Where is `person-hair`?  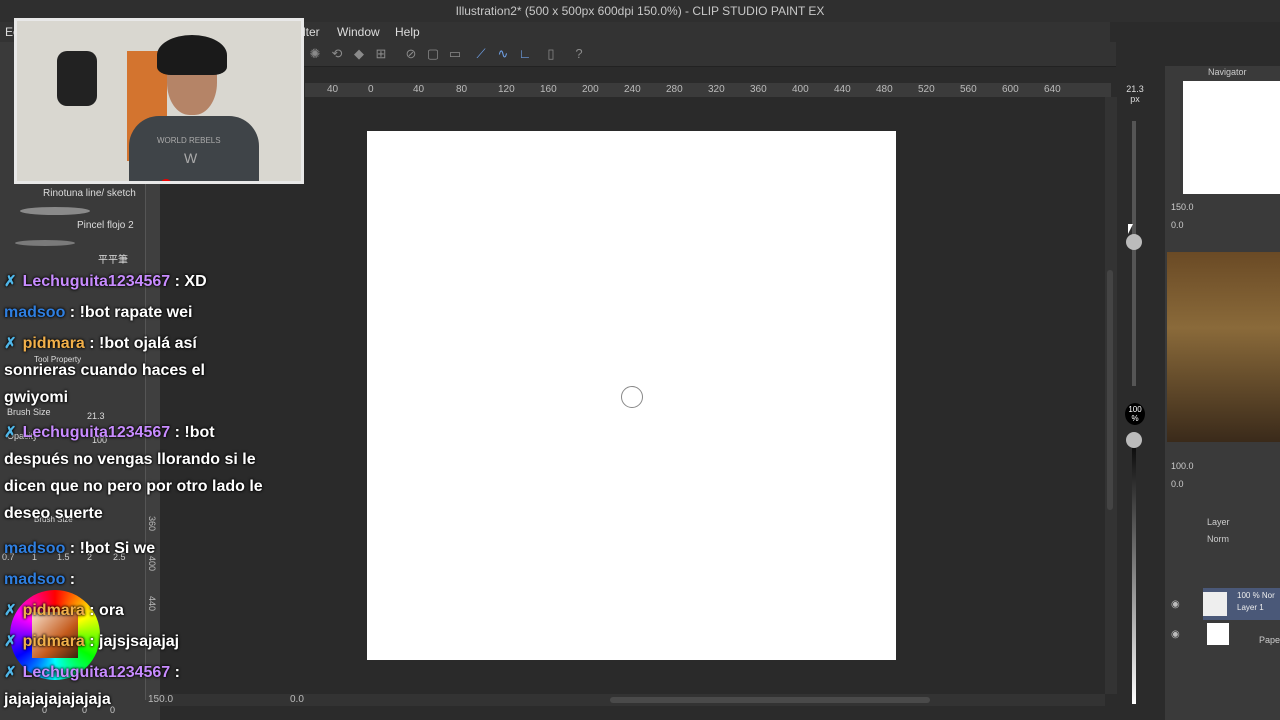 person-hair is located at coordinates (192, 55).